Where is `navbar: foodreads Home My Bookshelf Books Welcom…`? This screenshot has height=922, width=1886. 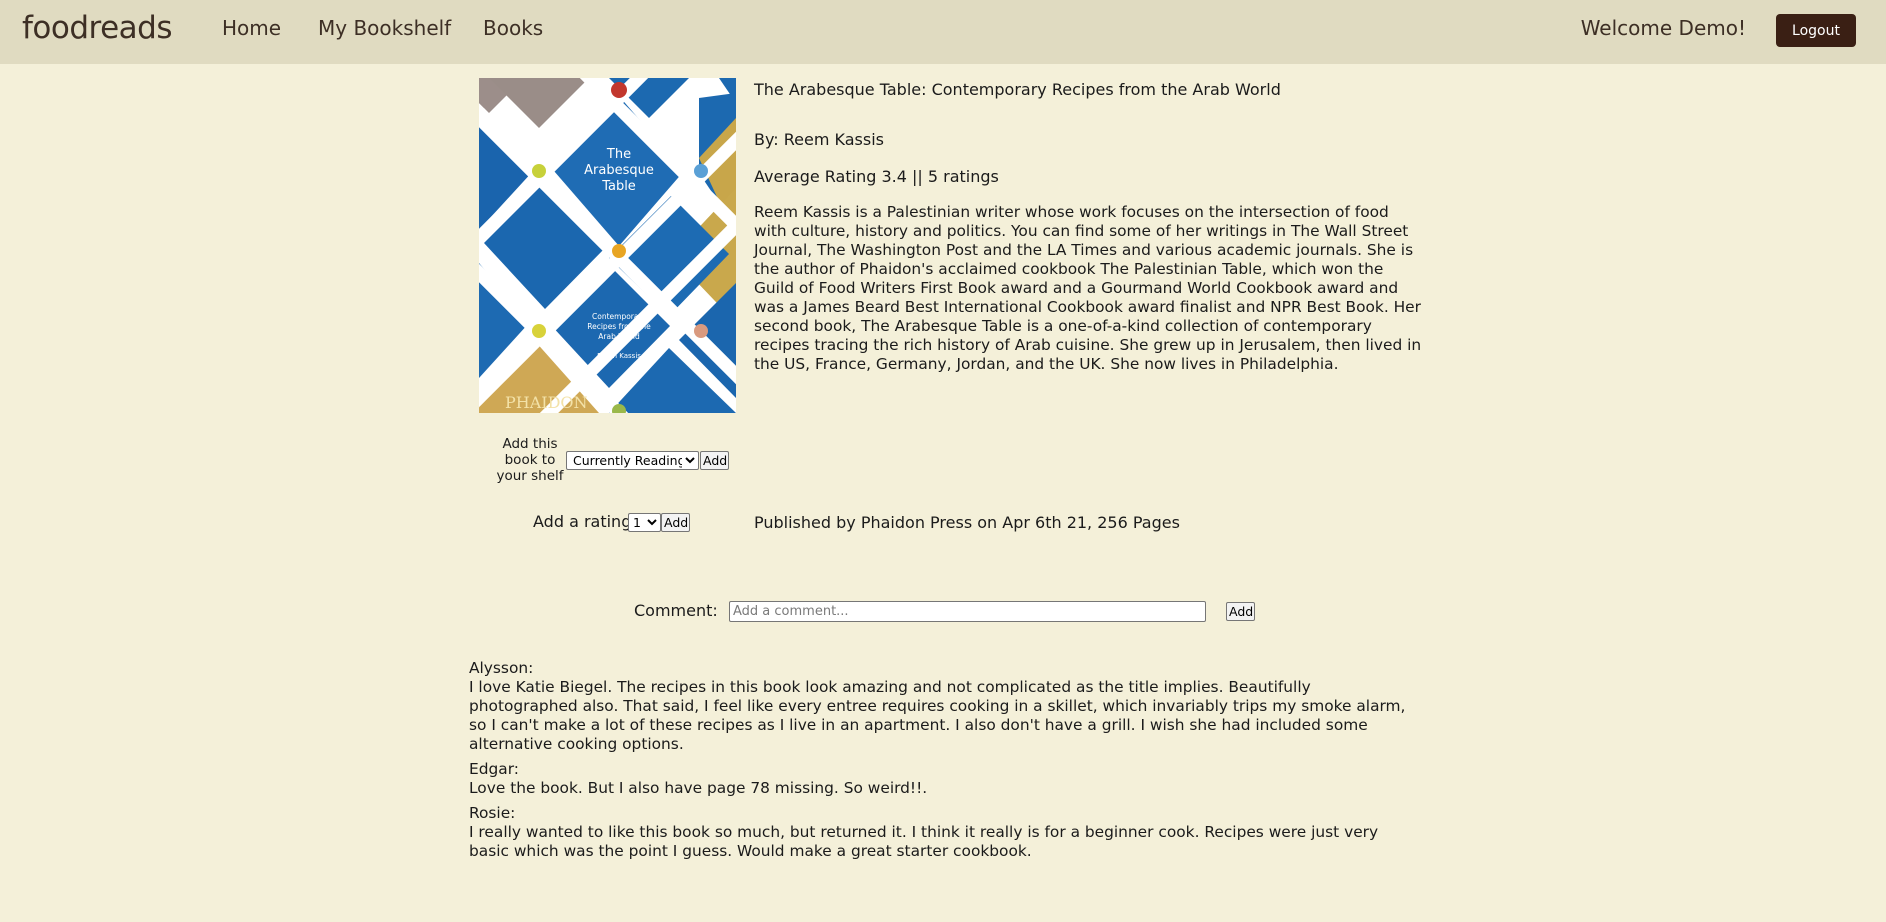
navbar: foodreads Home My Bookshelf Books Welcom… is located at coordinates (943, 32).